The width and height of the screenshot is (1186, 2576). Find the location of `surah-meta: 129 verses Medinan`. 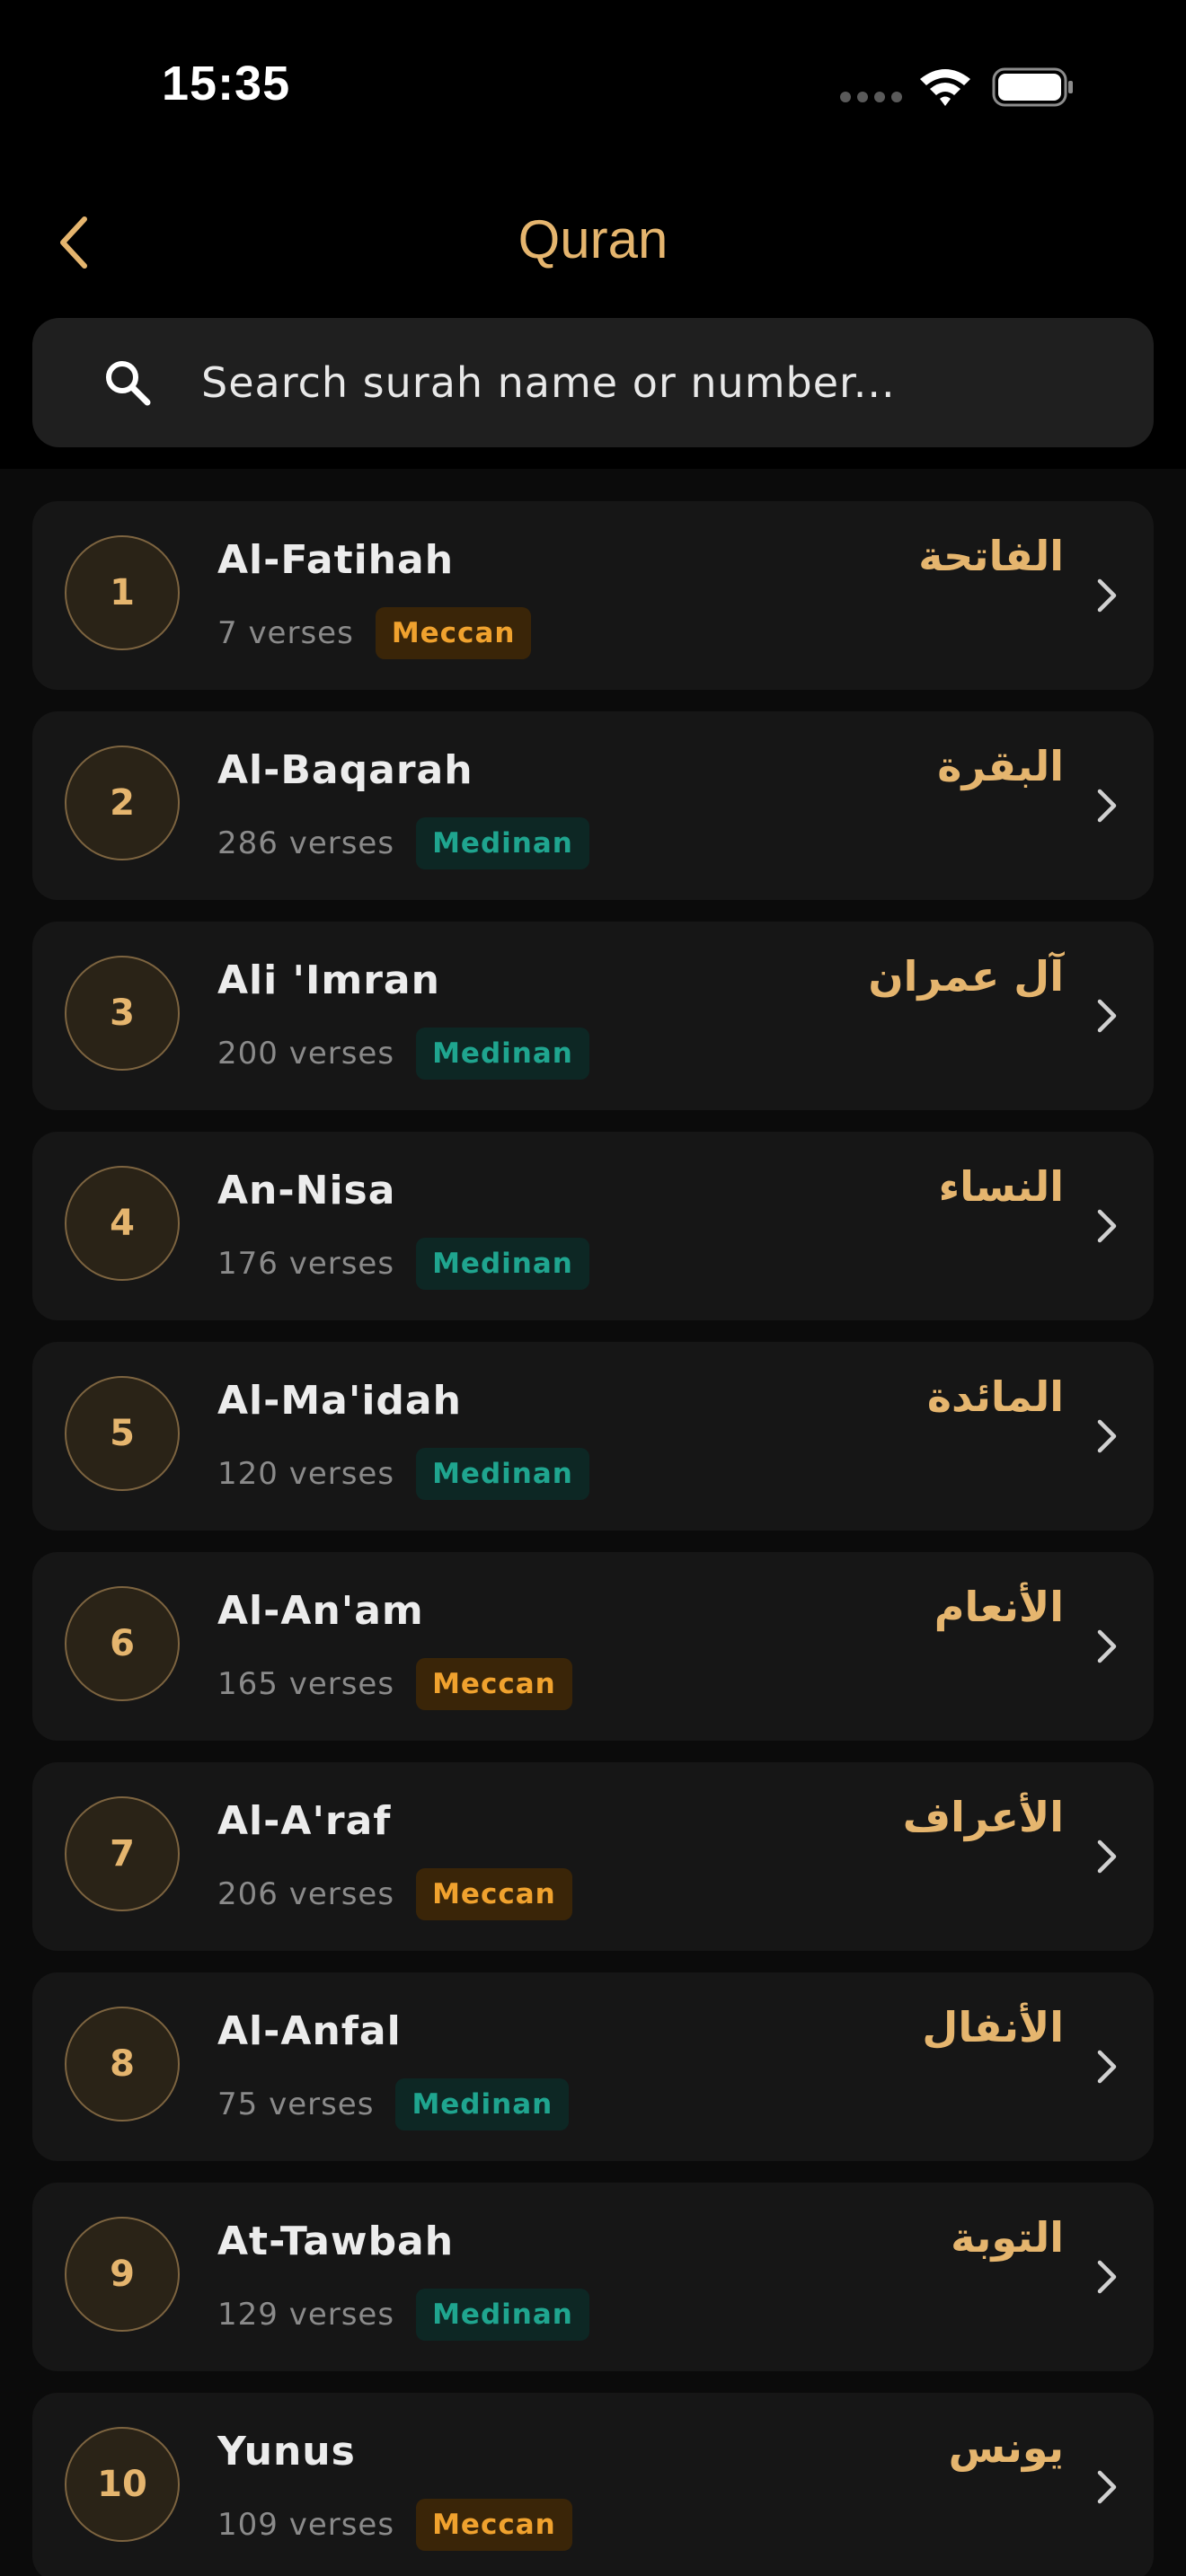

surah-meta: 129 verses Medinan is located at coordinates (403, 2315).